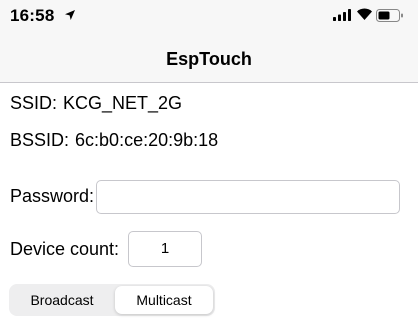  What do you see at coordinates (123, 103) in the screenshot?
I see `ssid-value: KCG_NET_2G` at bounding box center [123, 103].